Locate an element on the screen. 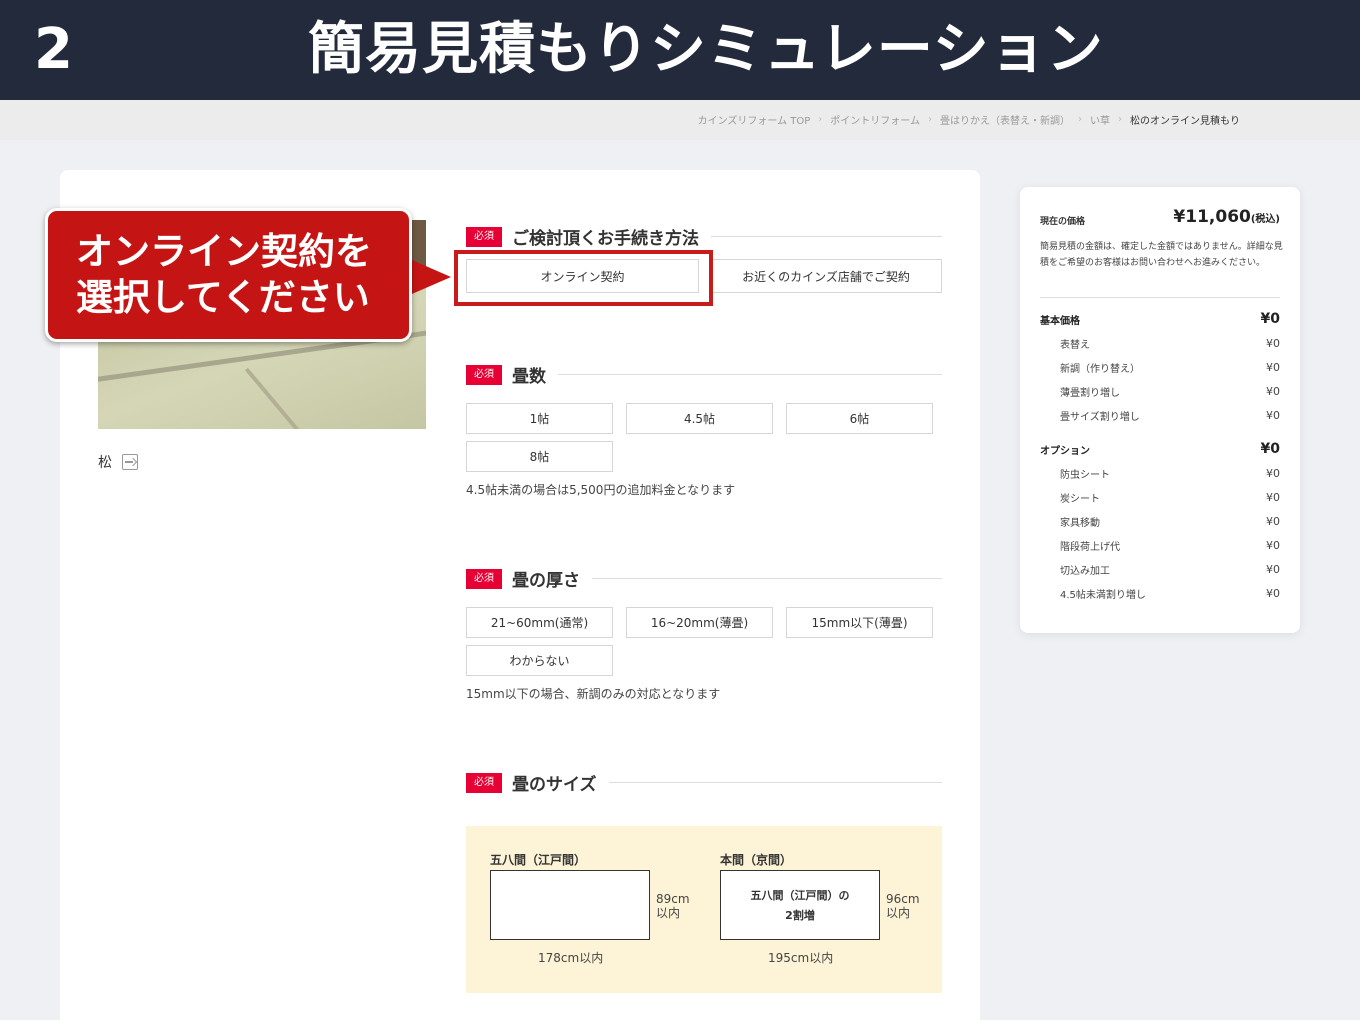  option-thickness-thin: 16~20mm(薄畳) is located at coordinates (699, 622).